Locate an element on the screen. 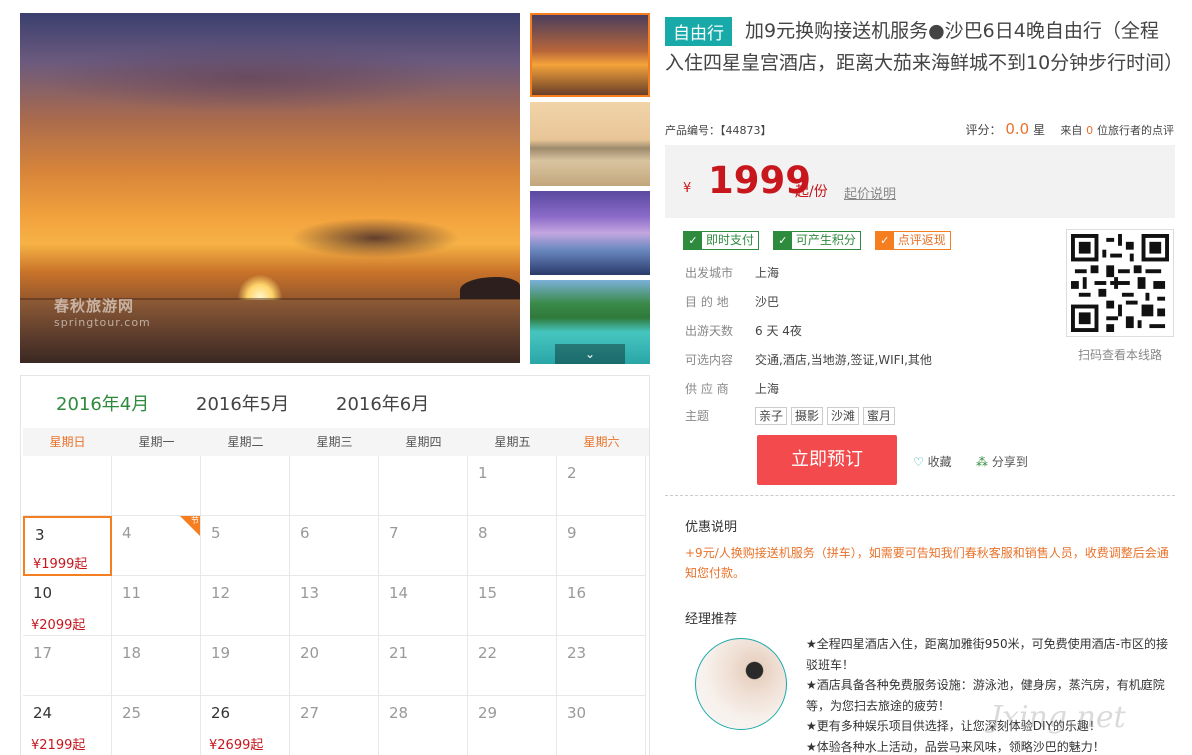 This screenshot has height=755, width=1192. qr-code is located at coordinates (1120, 283).